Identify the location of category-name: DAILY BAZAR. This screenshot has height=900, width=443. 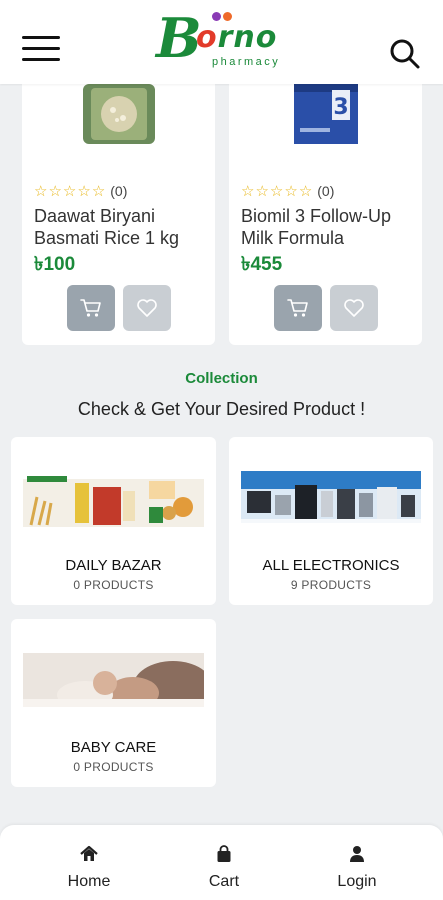
(113, 565).